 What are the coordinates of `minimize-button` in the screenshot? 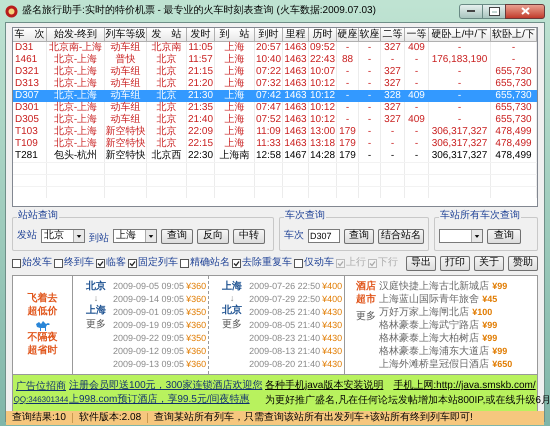 It's located at (471, 11).